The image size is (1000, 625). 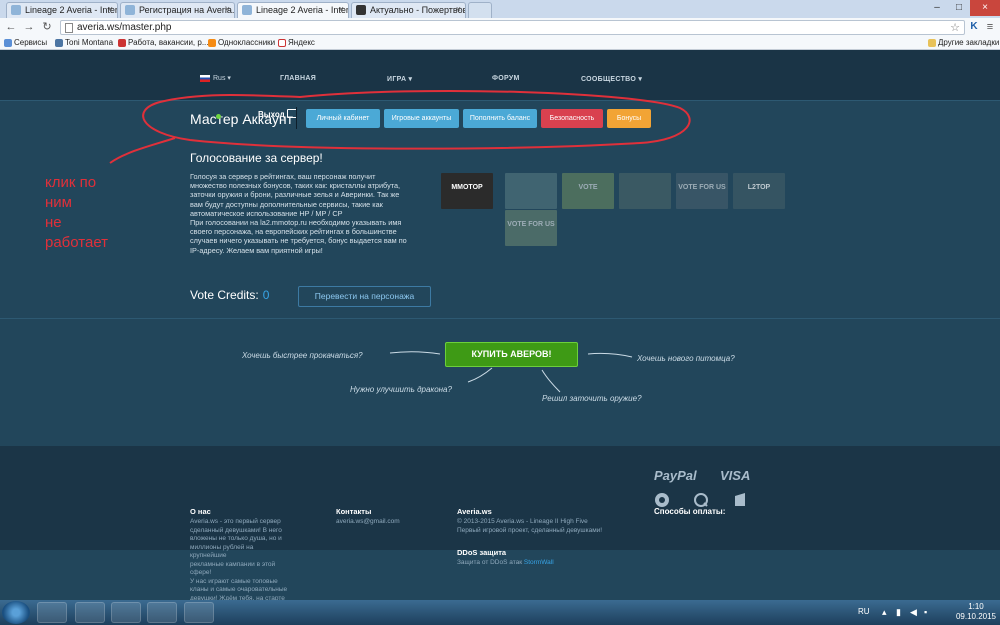 What do you see at coordinates (976, 606) in the screenshot?
I see `clock-time: 1:10` at bounding box center [976, 606].